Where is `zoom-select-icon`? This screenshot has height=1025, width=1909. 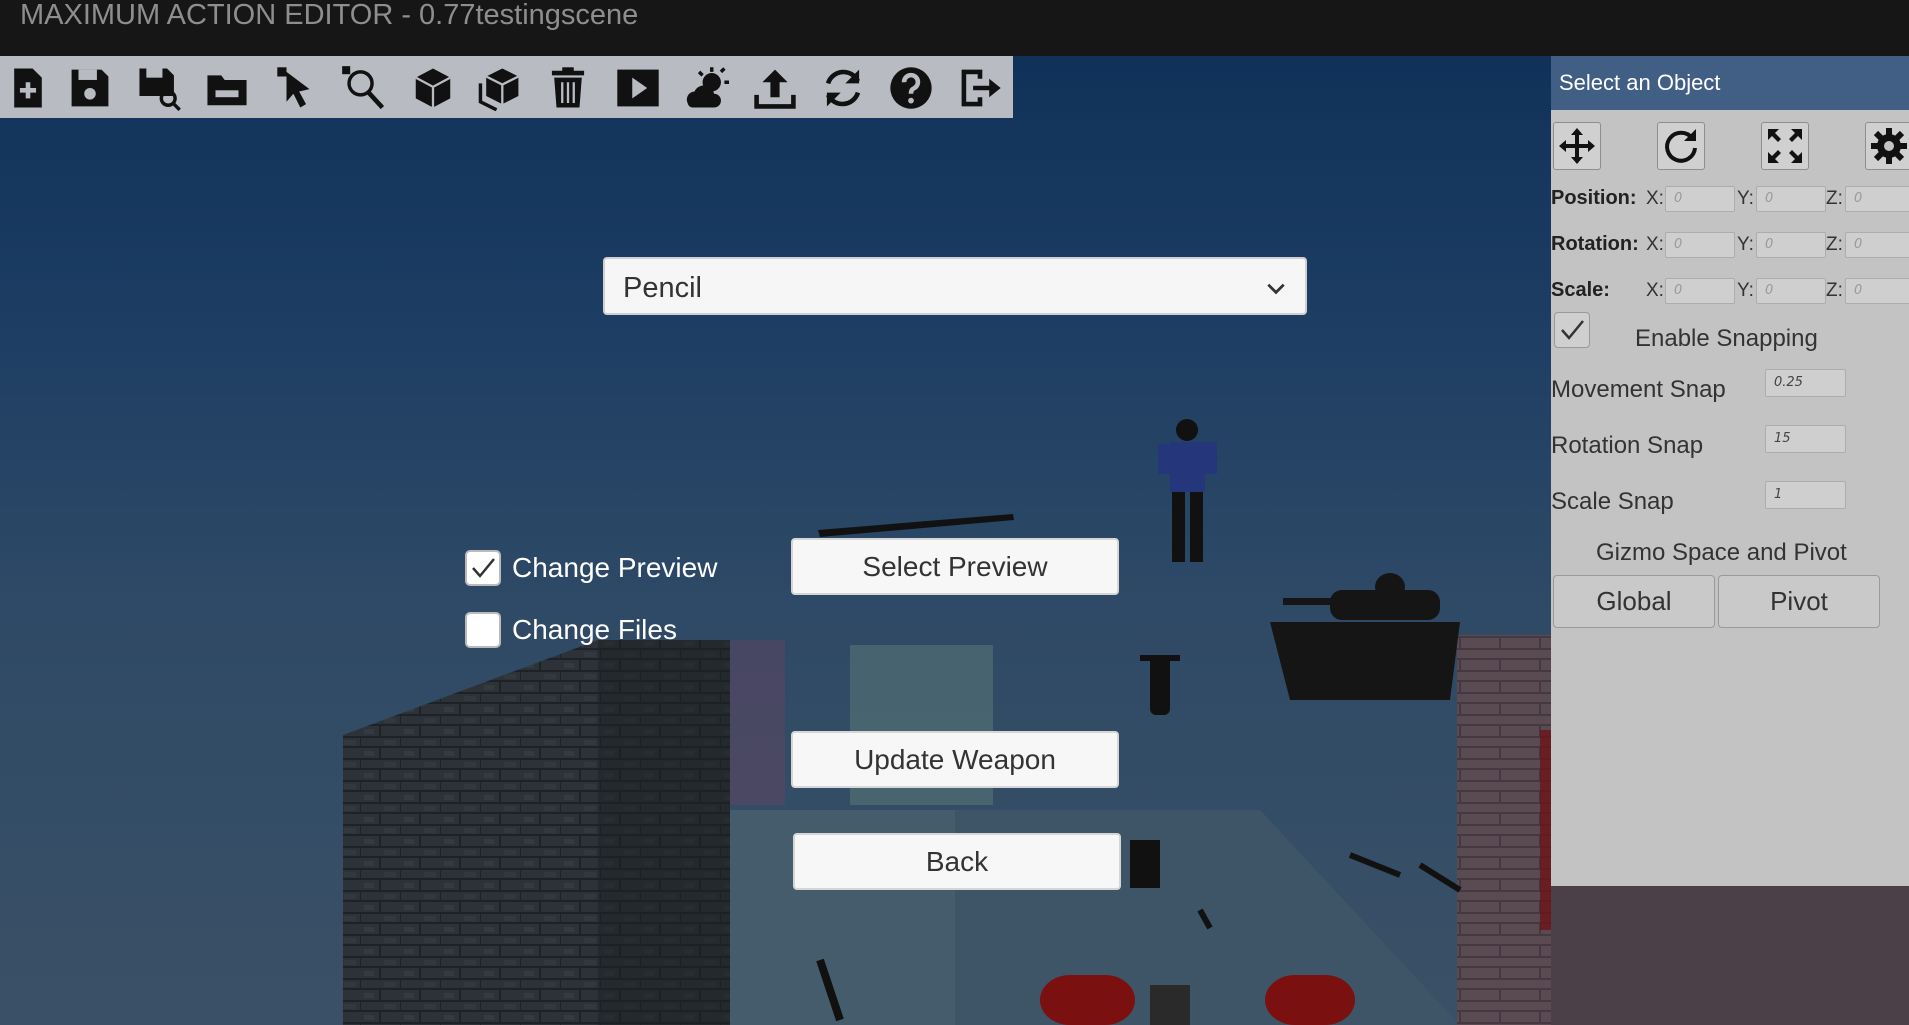
zoom-select-icon is located at coordinates (363, 88).